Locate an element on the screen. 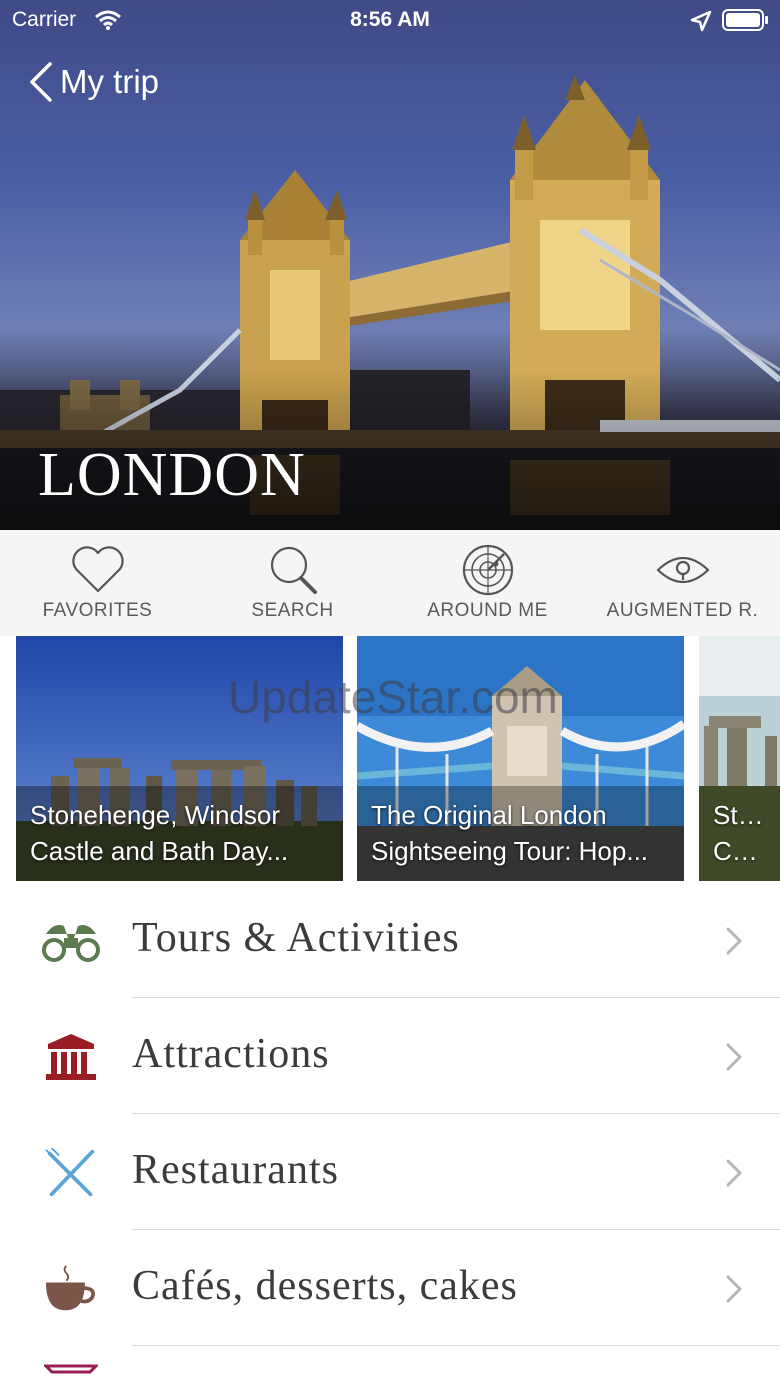  category-label: Attractions is located at coordinates (231, 1054).